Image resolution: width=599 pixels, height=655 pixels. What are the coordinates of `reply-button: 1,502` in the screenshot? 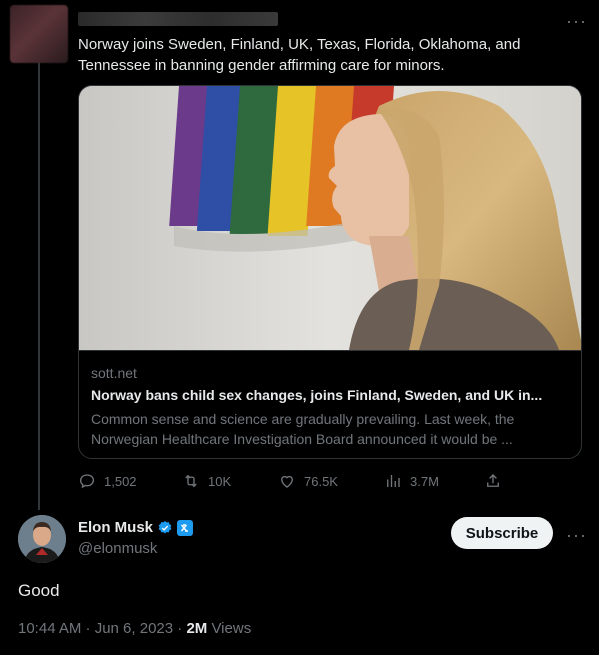 It's located at (107, 481).